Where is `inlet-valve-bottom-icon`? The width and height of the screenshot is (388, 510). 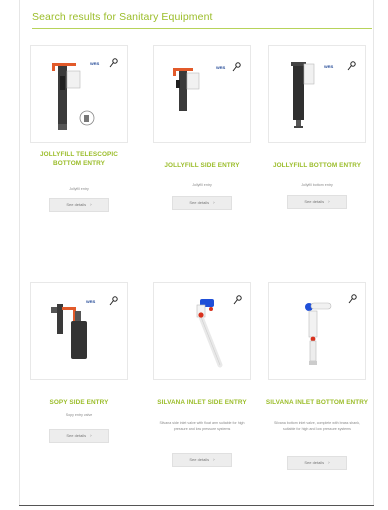
inlet-valve-bottom-icon is located at coordinates (331, 329).